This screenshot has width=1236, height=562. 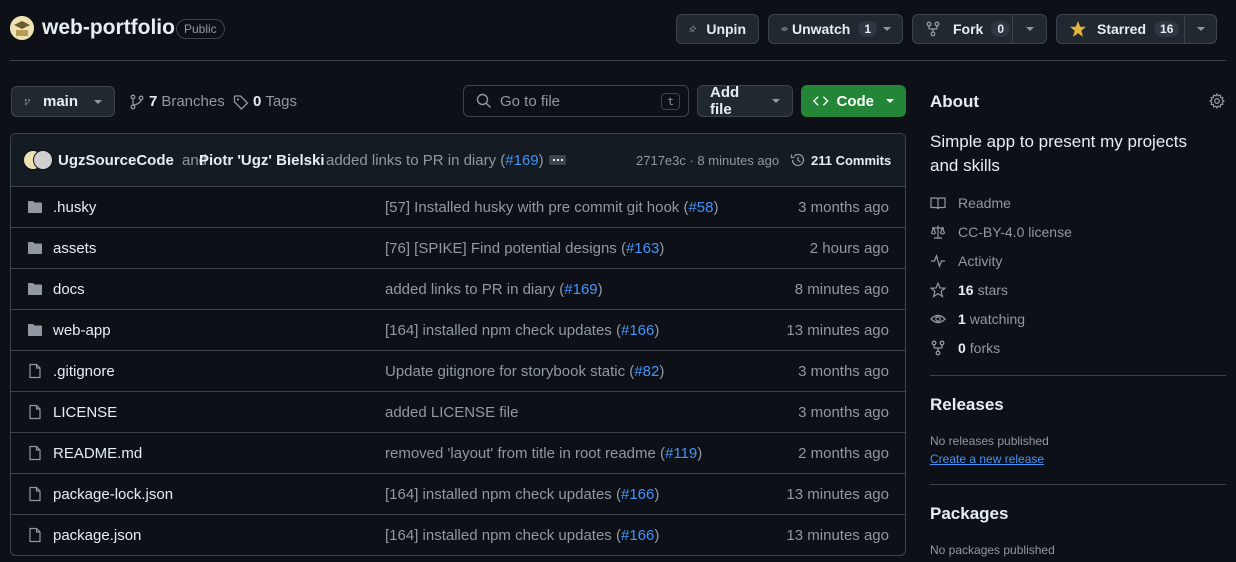 What do you see at coordinates (265, 101) in the screenshot?
I see `tags-link: 0 Tags` at bounding box center [265, 101].